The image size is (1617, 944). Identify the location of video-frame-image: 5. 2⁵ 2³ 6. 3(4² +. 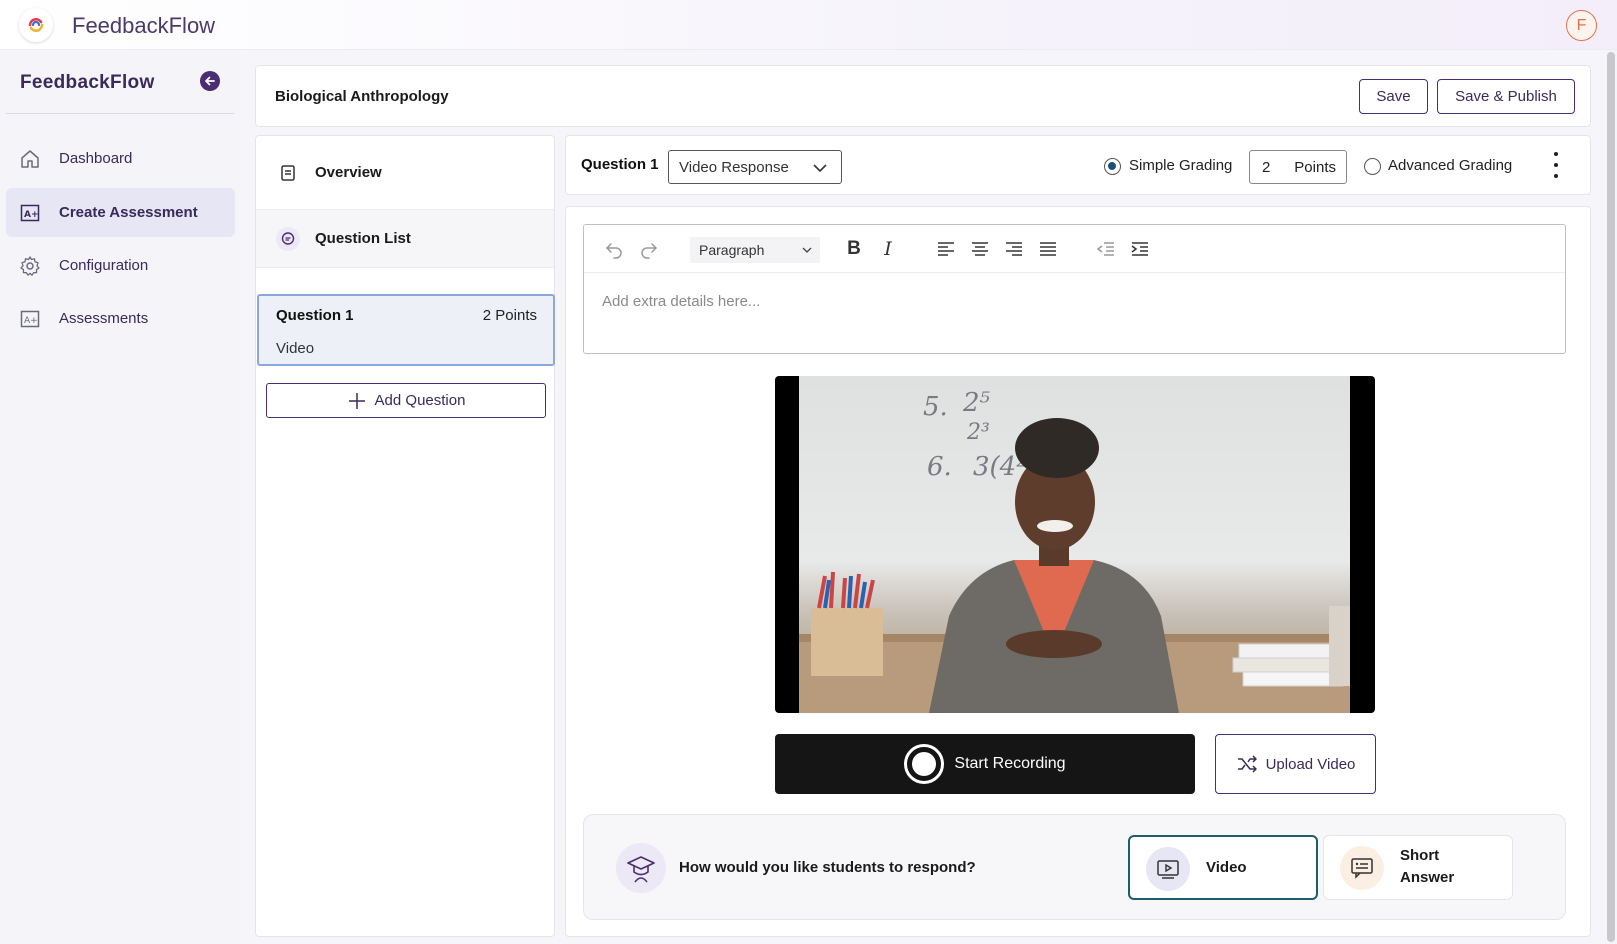
(1074, 544).